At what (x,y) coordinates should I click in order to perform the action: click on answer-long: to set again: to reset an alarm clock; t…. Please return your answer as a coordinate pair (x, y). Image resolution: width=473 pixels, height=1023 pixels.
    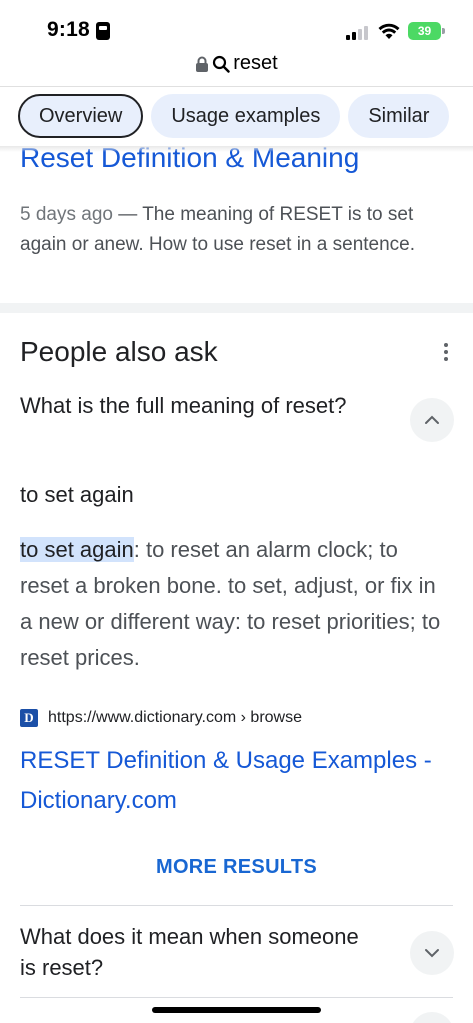
    Looking at the image, I should click on (235, 604).